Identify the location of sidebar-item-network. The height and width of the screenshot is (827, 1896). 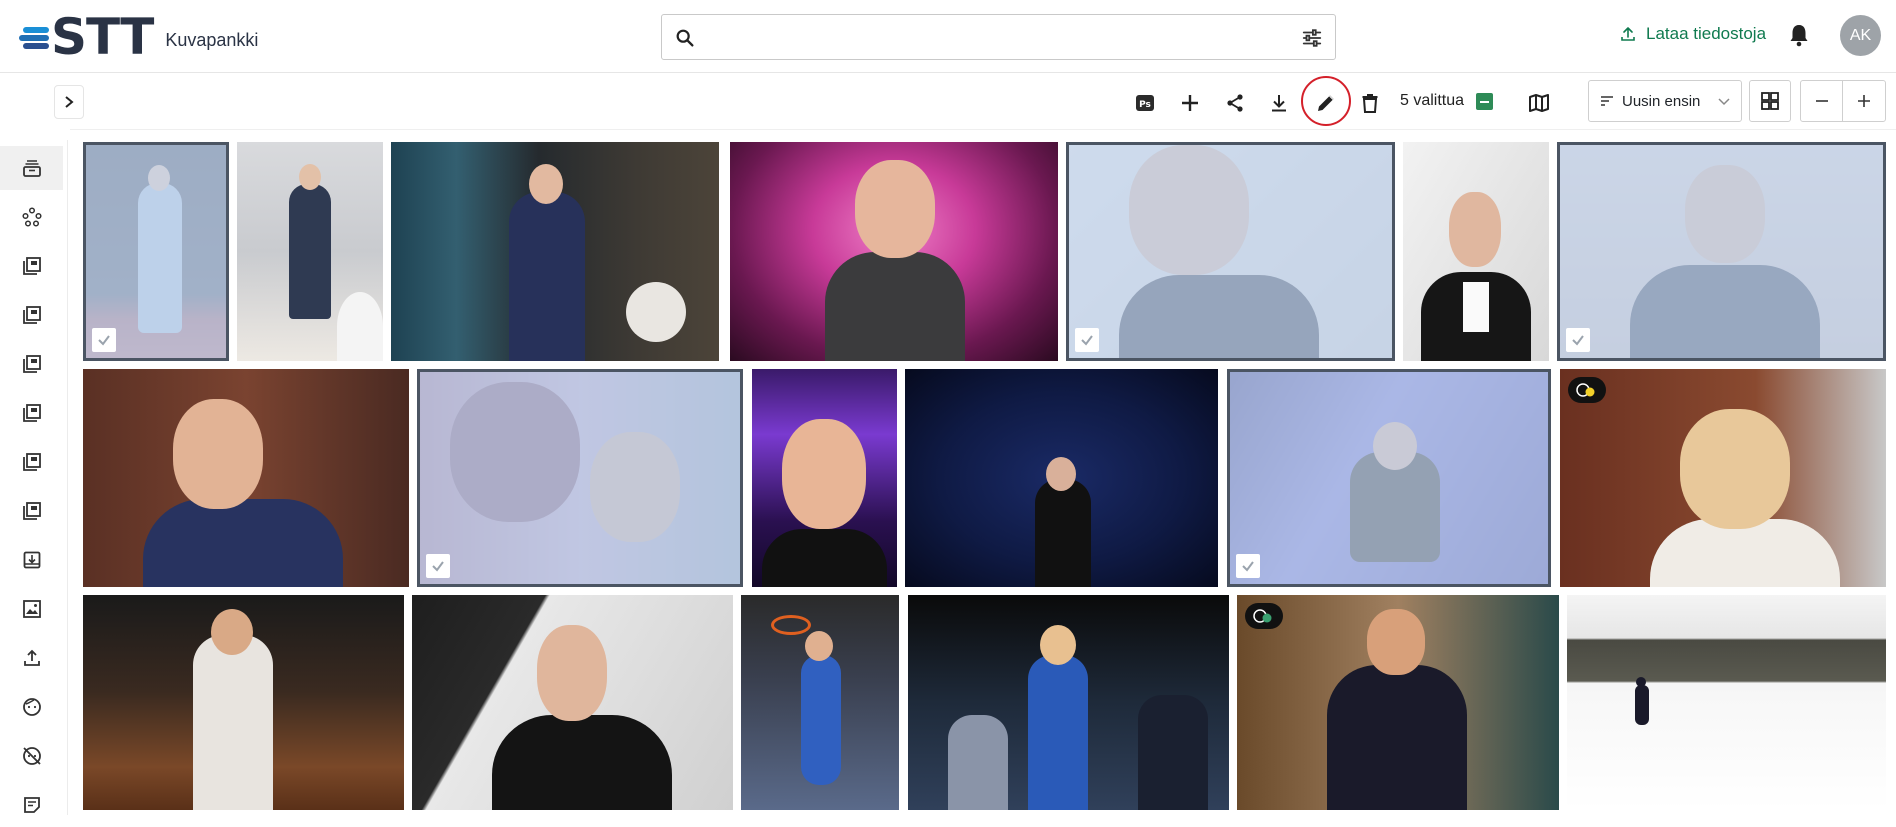
(31, 217).